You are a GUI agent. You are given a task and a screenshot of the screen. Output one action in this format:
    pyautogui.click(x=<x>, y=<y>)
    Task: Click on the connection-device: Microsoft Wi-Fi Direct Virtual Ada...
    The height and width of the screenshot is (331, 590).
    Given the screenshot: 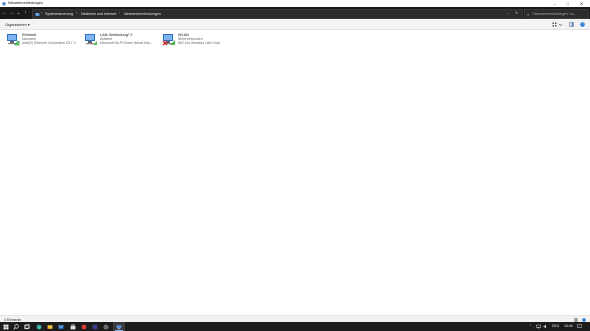 What is the action you would take?
    pyautogui.click(x=126, y=43)
    